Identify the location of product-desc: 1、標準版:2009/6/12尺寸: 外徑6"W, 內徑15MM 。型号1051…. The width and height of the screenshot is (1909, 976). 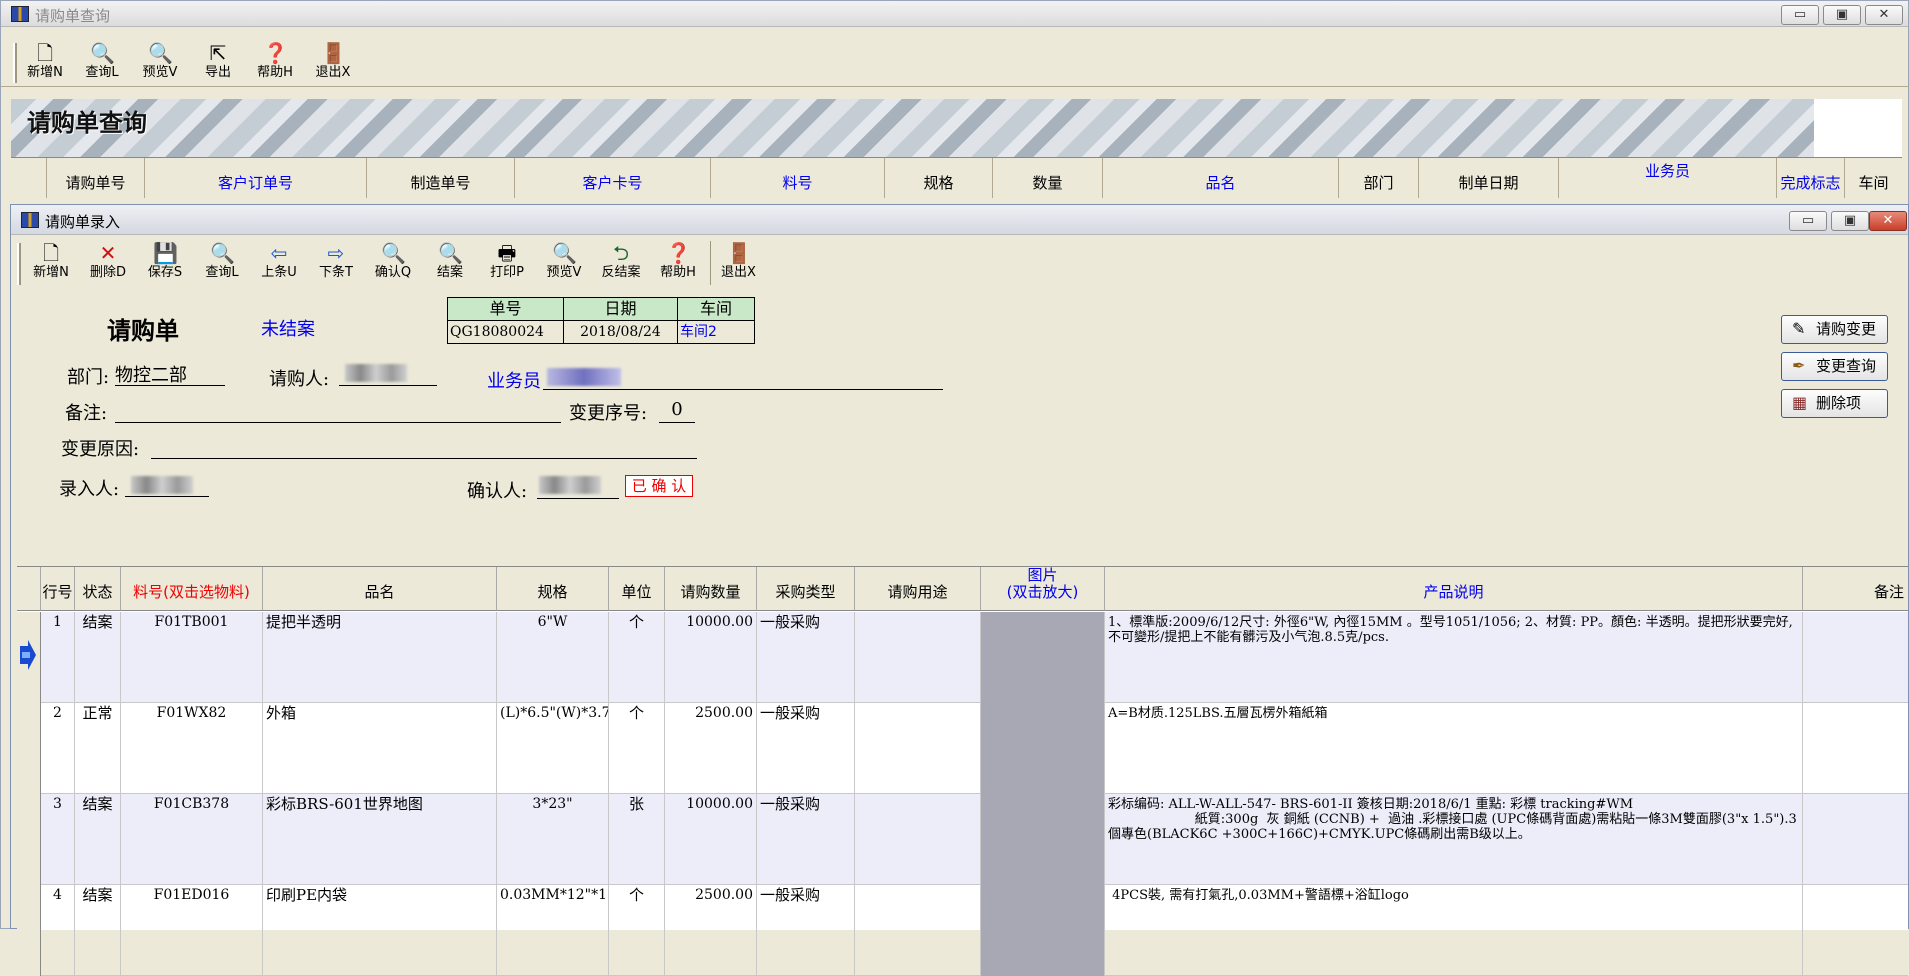
(1454, 657).